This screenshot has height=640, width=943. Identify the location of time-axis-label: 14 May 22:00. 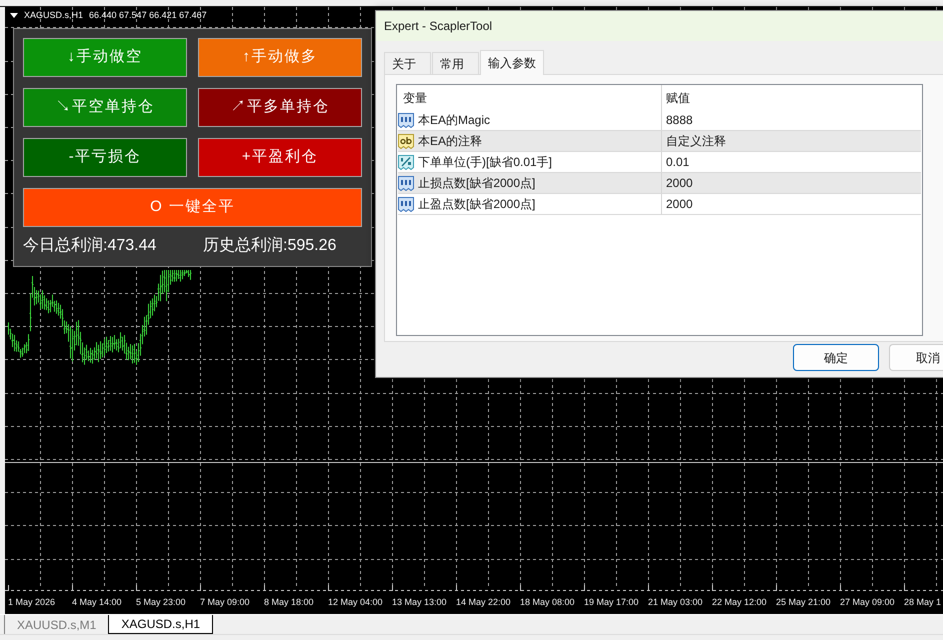
(483, 602).